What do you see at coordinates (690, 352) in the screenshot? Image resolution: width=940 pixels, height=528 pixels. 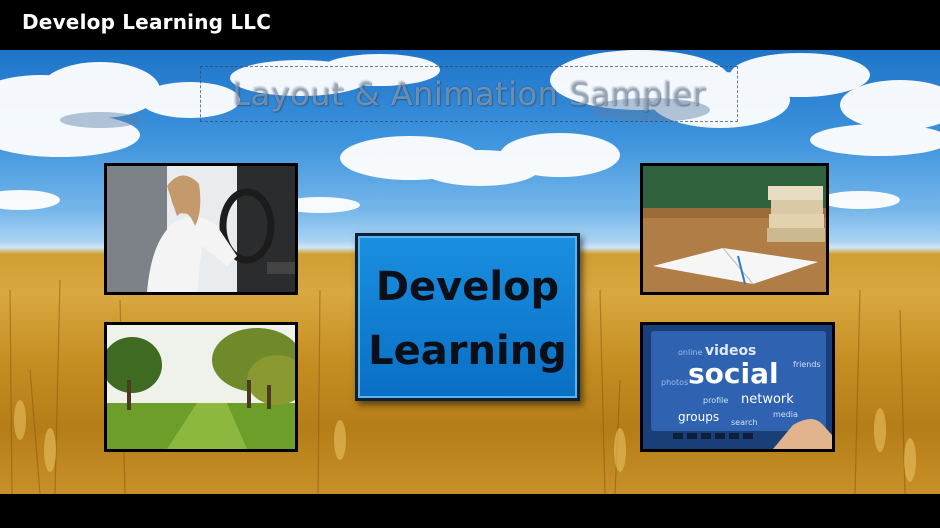 I see `word-online: online` at bounding box center [690, 352].